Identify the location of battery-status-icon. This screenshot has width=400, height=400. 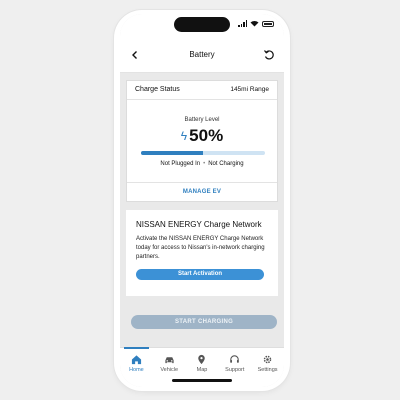
(268, 23).